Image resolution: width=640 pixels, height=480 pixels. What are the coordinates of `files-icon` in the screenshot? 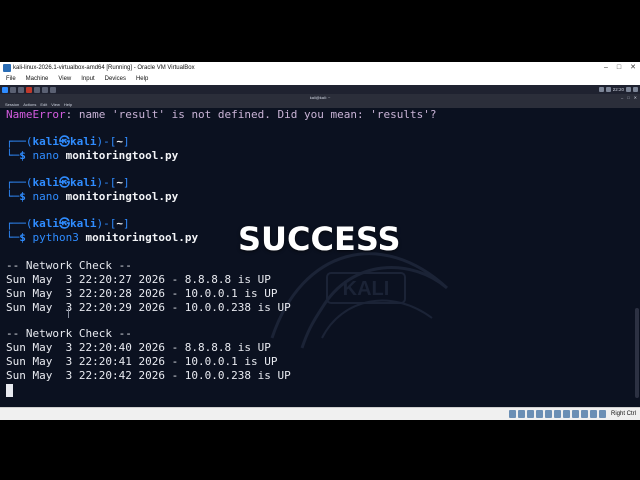 It's located at (21, 89).